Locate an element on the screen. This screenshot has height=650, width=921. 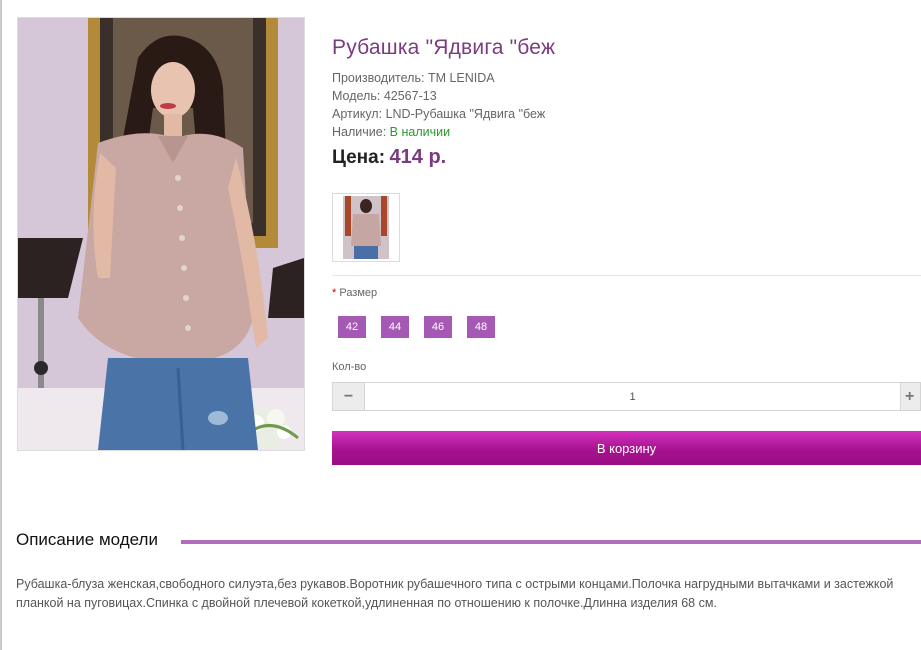
availability-row: Наличие: В наличии is located at coordinates (438, 132).